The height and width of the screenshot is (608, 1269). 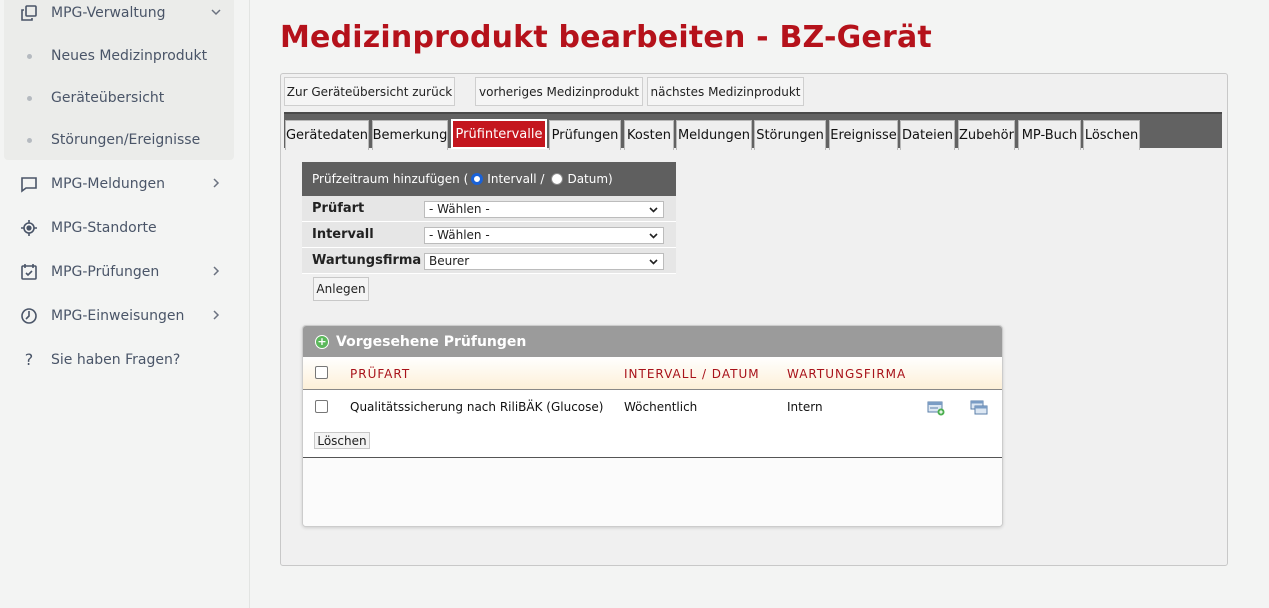 What do you see at coordinates (652, 341) in the screenshot?
I see `planned-checks-header: + Vorgesehene Prüfungen` at bounding box center [652, 341].